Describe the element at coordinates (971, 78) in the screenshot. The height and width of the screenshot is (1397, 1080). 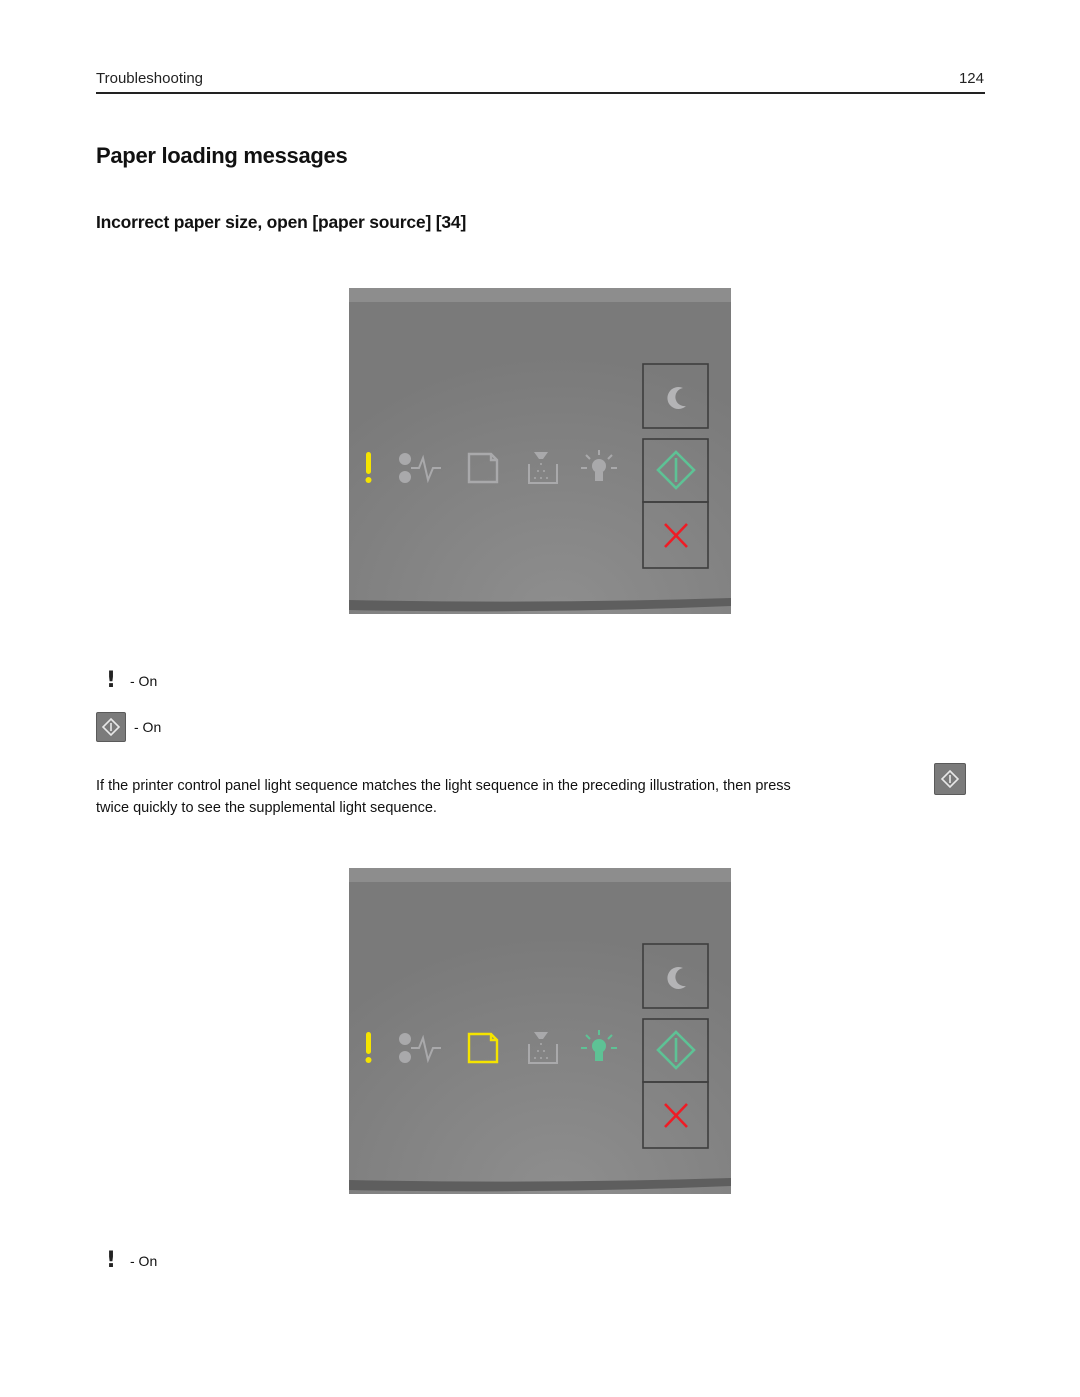
I see `page-number: 124` at that location.